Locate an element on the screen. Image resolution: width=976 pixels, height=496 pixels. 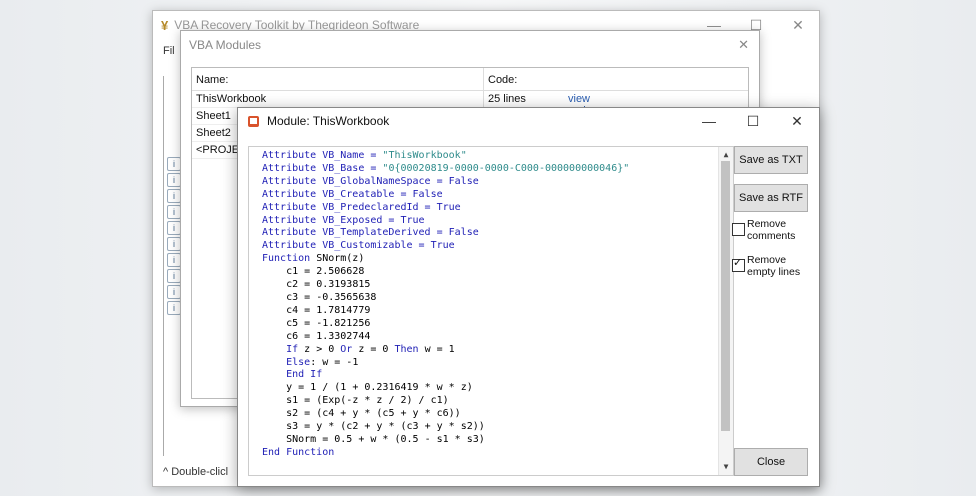
code-token: Attribute VB_Customizable = True is located at coordinates (358, 246).